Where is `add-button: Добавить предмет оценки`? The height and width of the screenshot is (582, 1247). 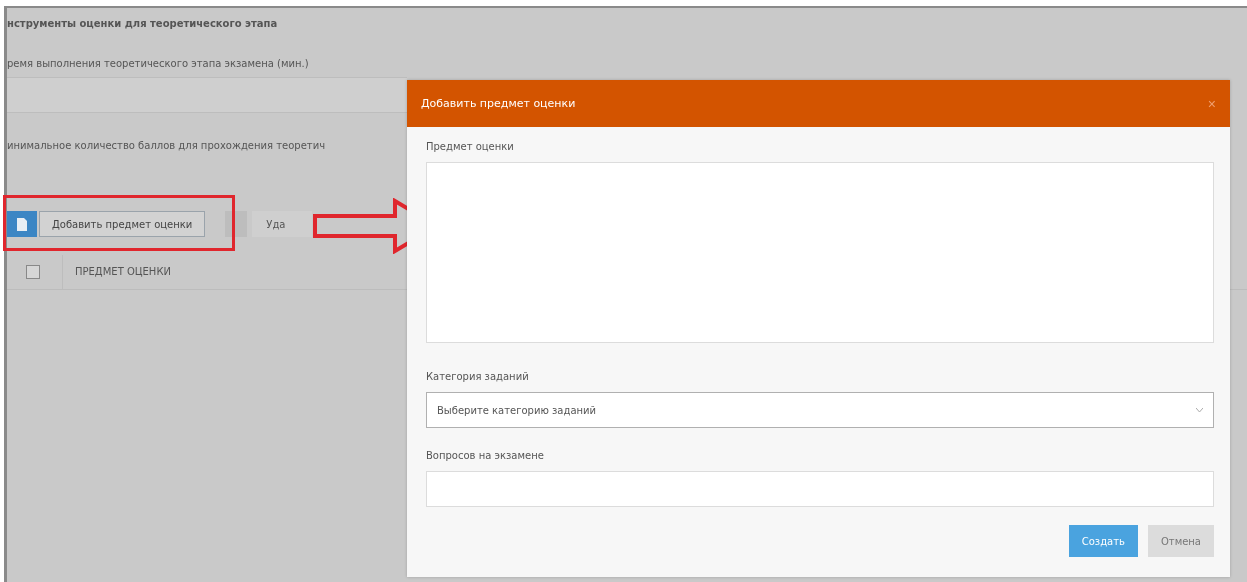
add-button: Добавить предмет оценки is located at coordinates (122, 224).